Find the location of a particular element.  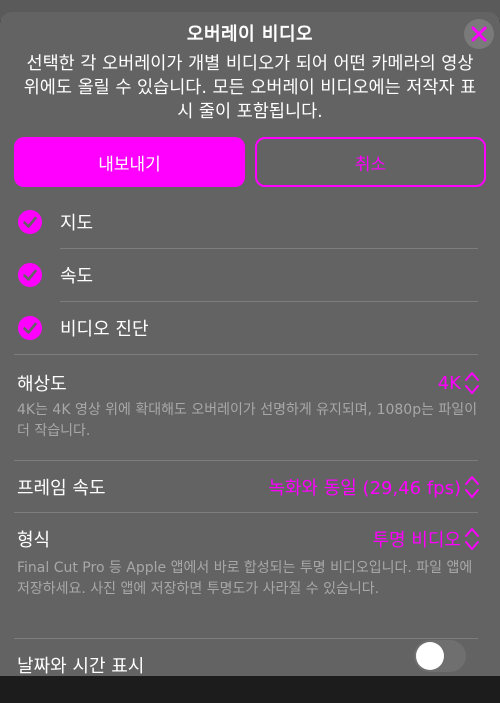

sheet-title: 오버레이 비디오 is located at coordinates (250, 34).